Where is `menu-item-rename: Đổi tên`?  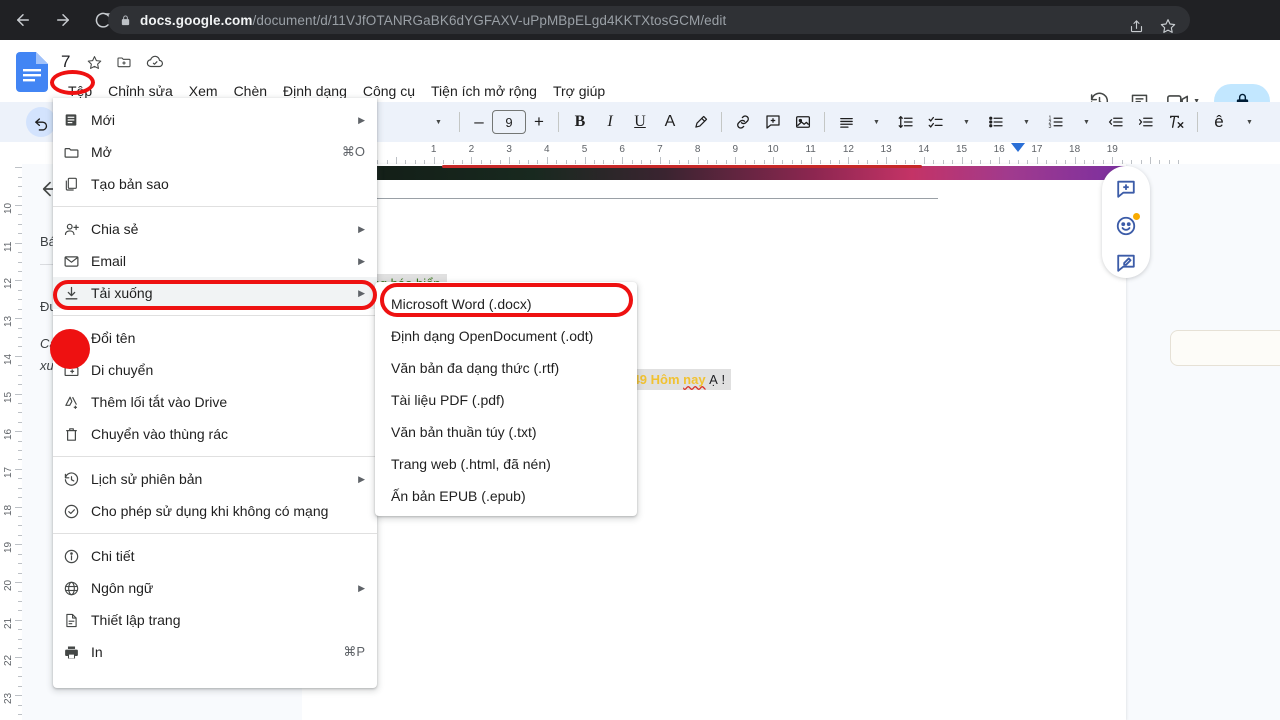
menu-item-rename: Đổi tên is located at coordinates (215, 338).